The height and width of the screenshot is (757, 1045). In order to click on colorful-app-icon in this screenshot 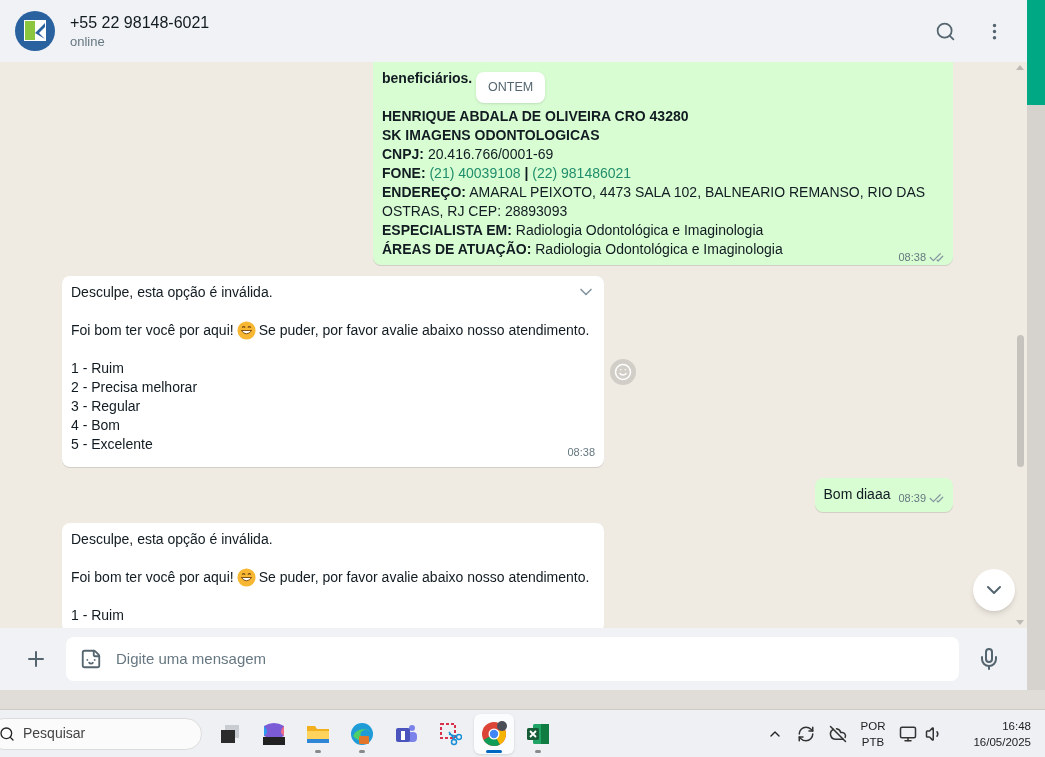, I will do `click(274, 733)`.